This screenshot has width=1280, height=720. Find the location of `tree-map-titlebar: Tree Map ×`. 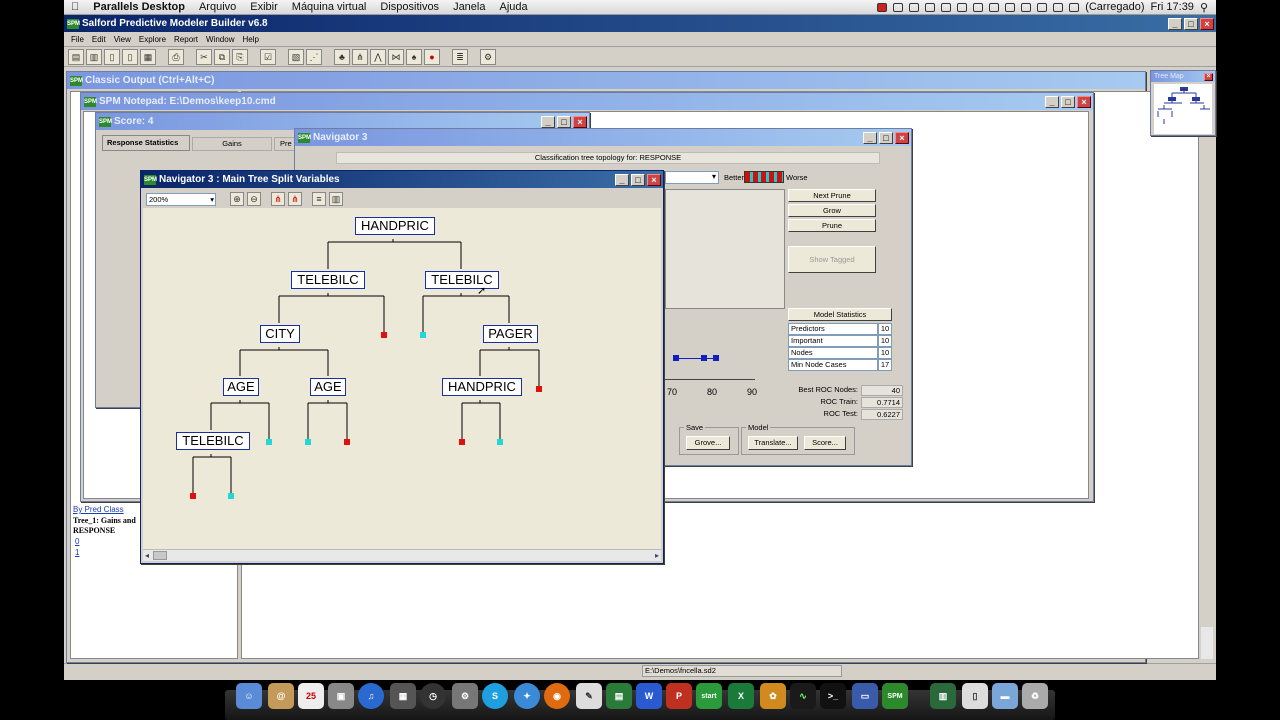

tree-map-titlebar: Tree Map × is located at coordinates (1183, 76).